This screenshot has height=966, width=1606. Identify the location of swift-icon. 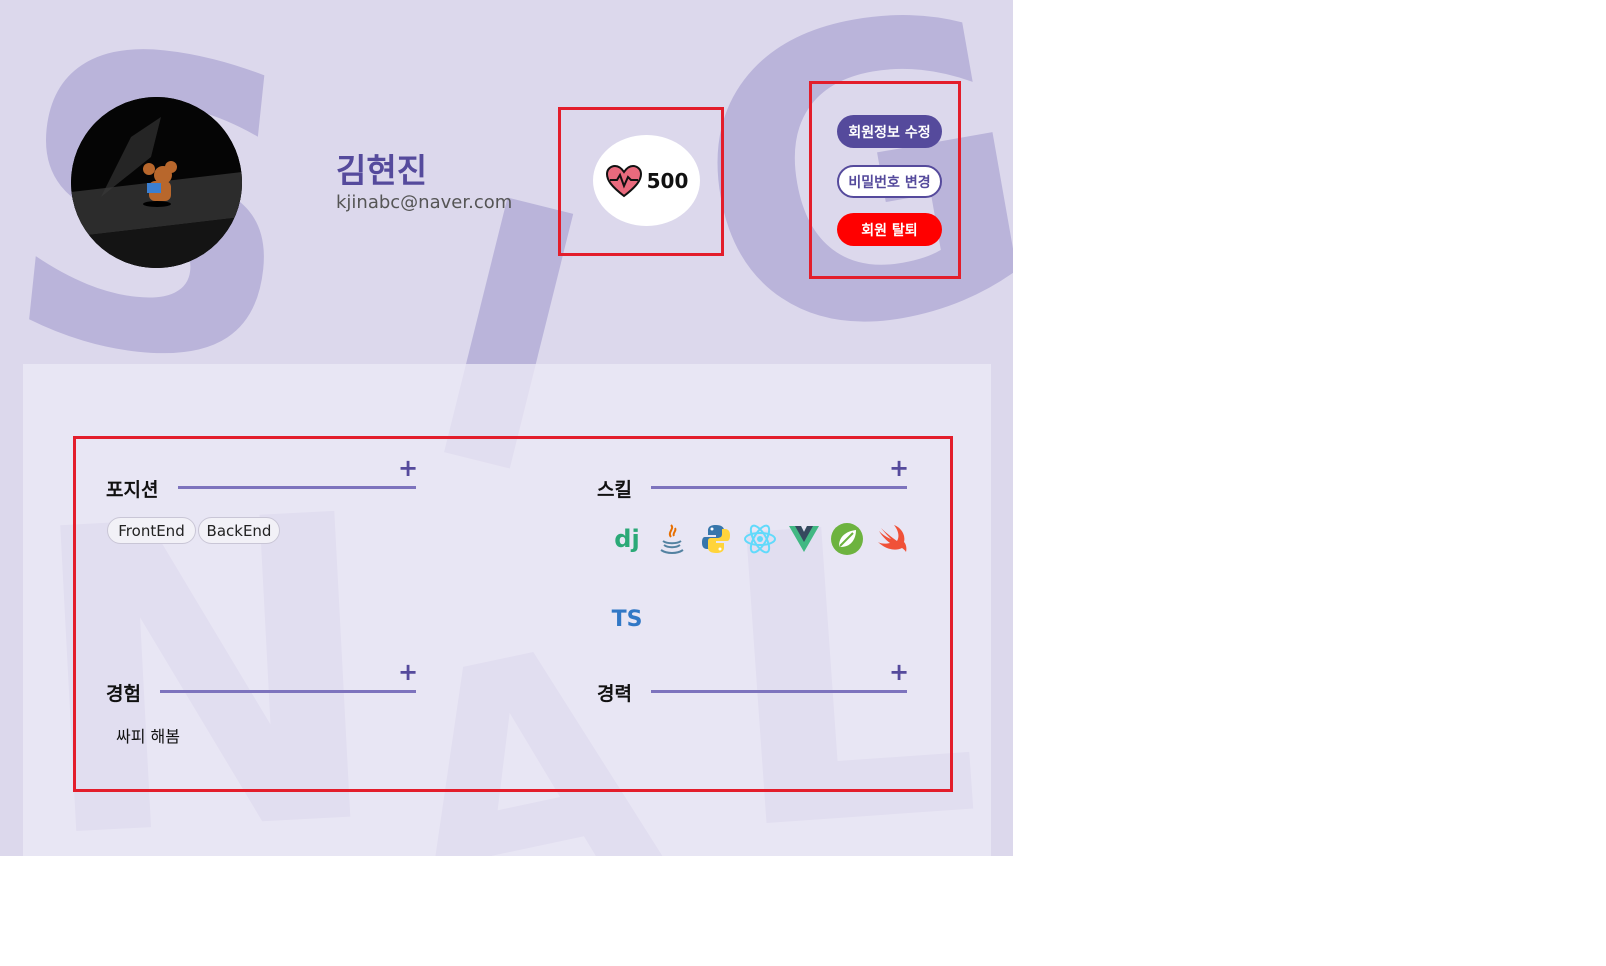
(892, 539).